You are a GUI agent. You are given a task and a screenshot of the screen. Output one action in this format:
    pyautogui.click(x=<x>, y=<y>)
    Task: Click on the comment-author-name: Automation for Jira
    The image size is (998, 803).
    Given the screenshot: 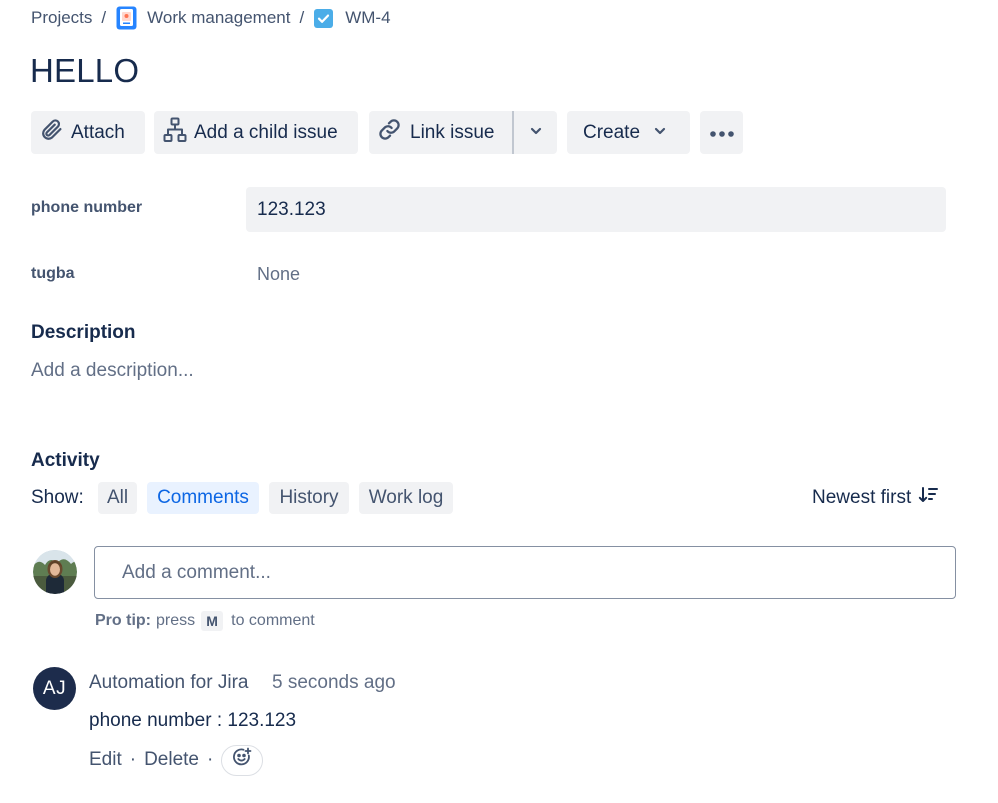 What is the action you would take?
    pyautogui.click(x=168, y=683)
    